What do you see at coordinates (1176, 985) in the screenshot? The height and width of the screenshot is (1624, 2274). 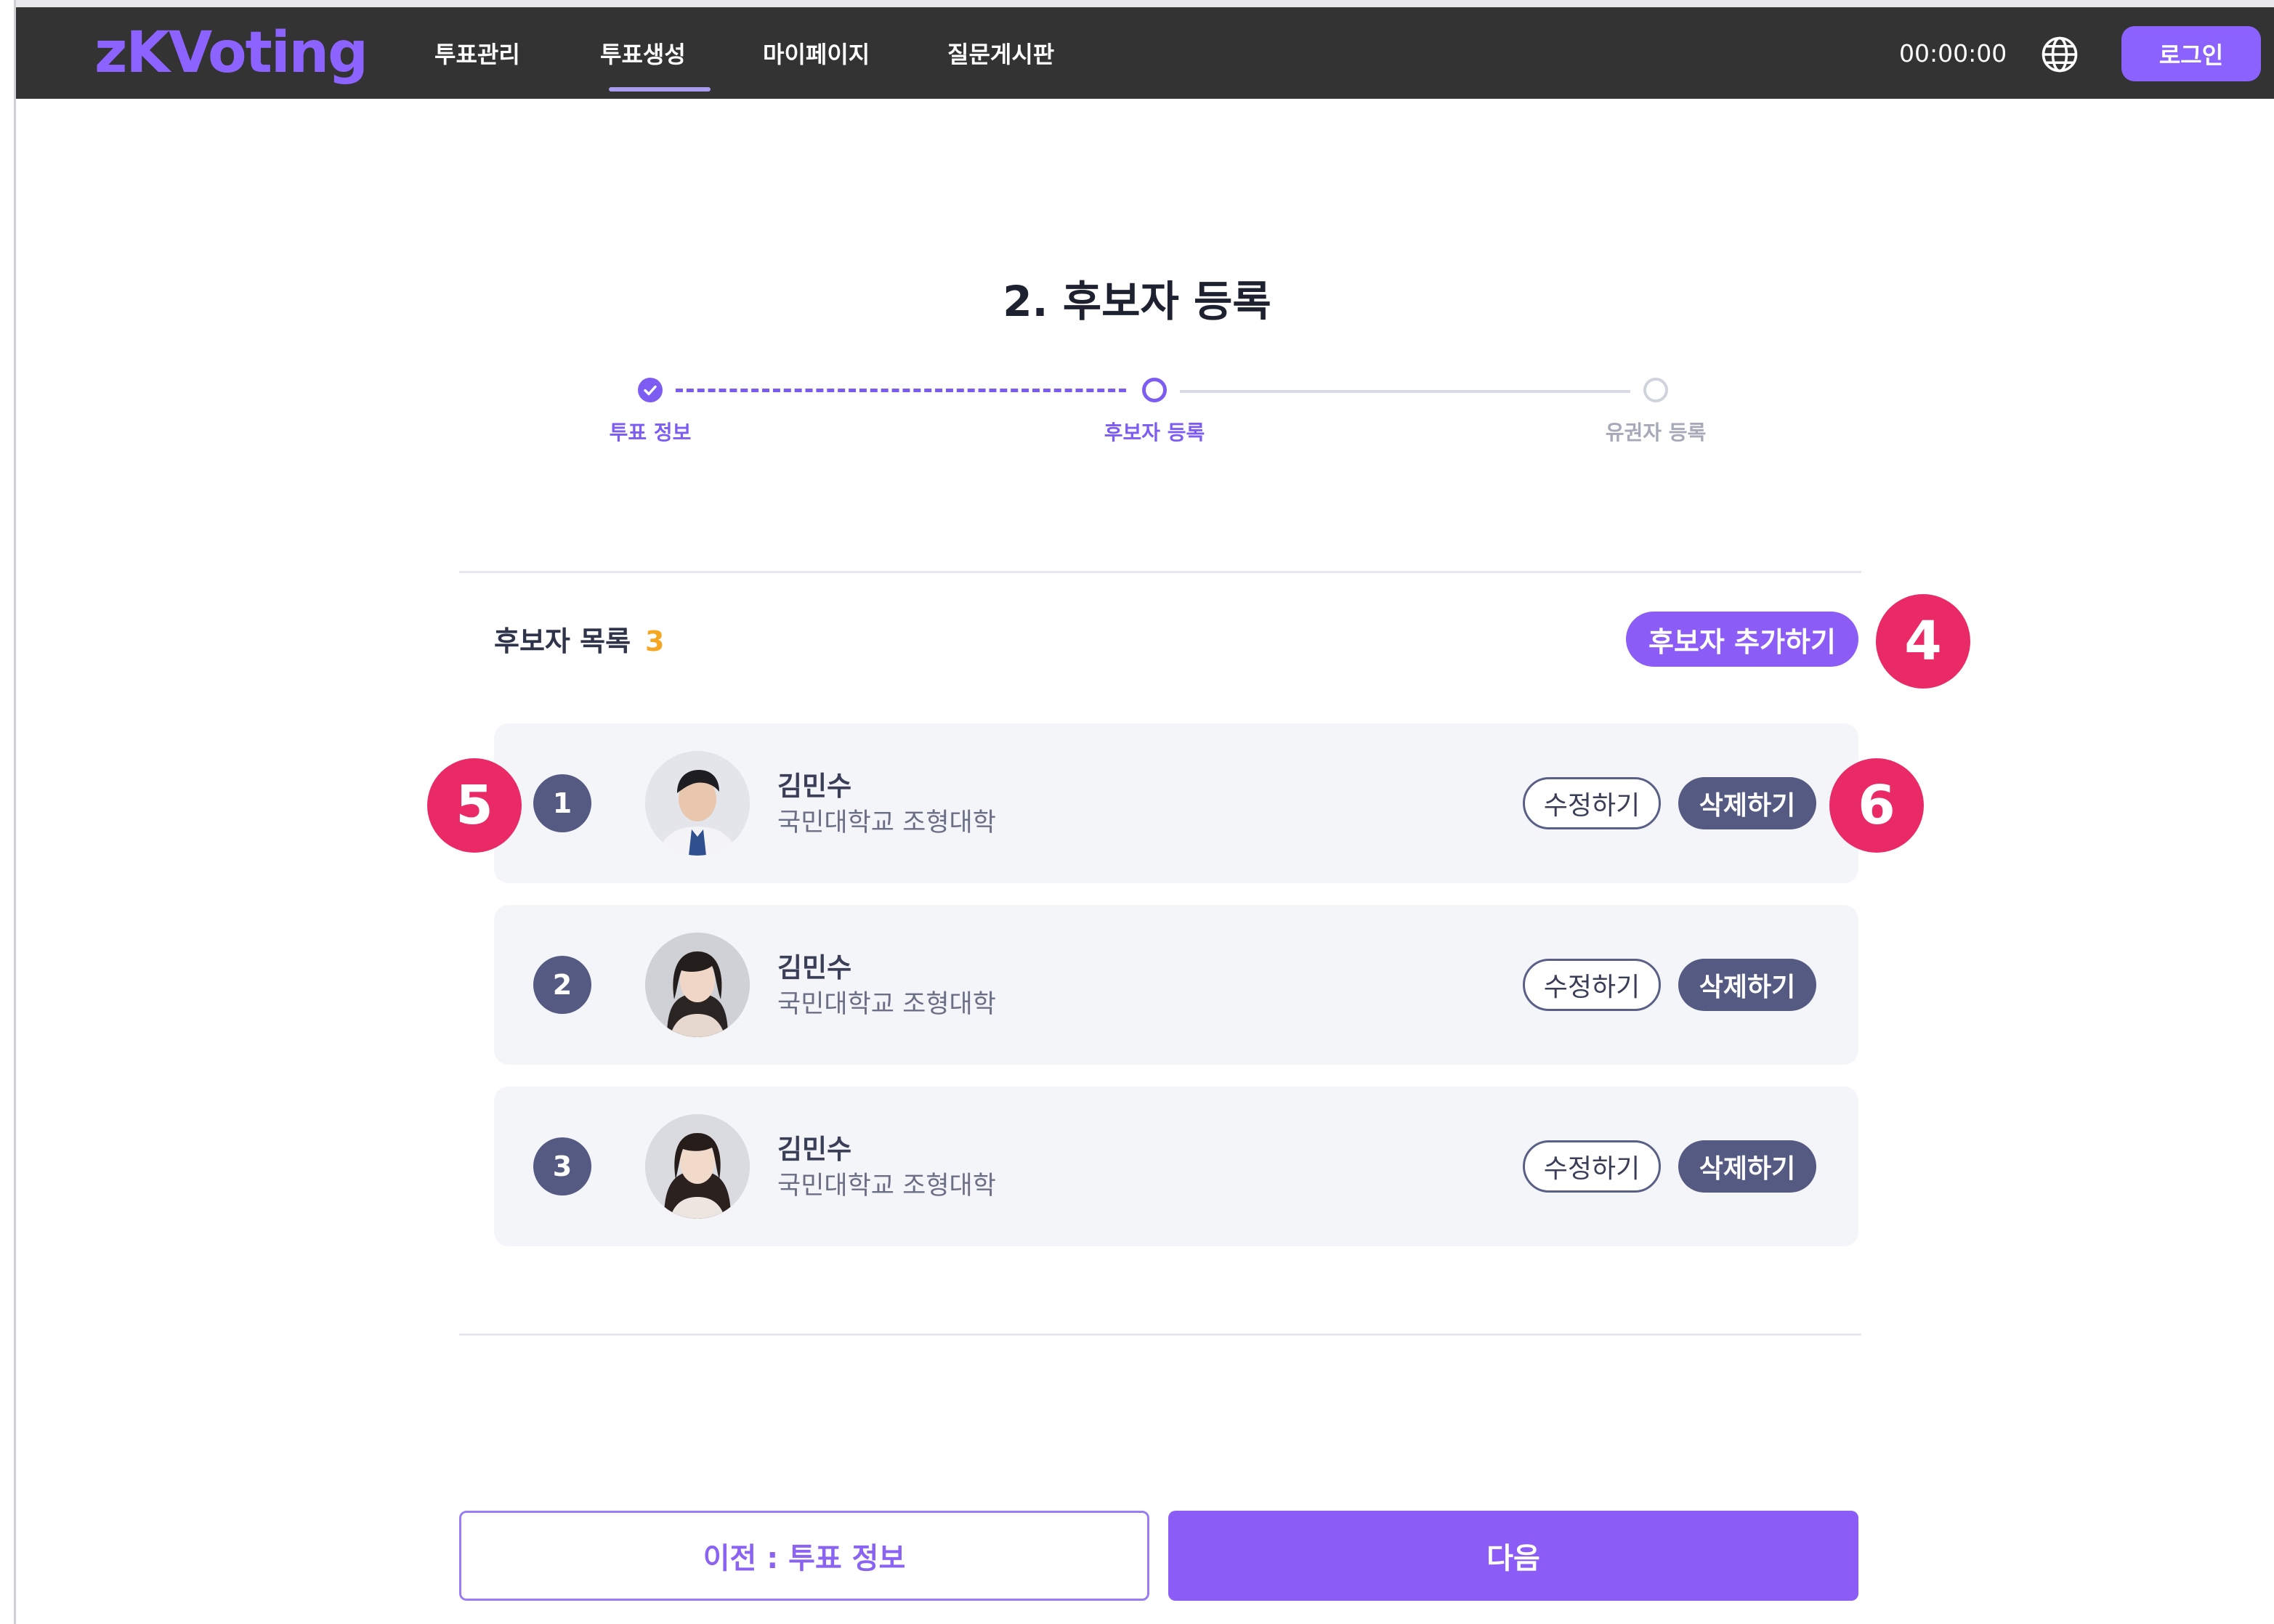 I see `candidate-card: 2 김민수 국민대학교 조형대학 수정하기 삭제하기` at bounding box center [1176, 985].